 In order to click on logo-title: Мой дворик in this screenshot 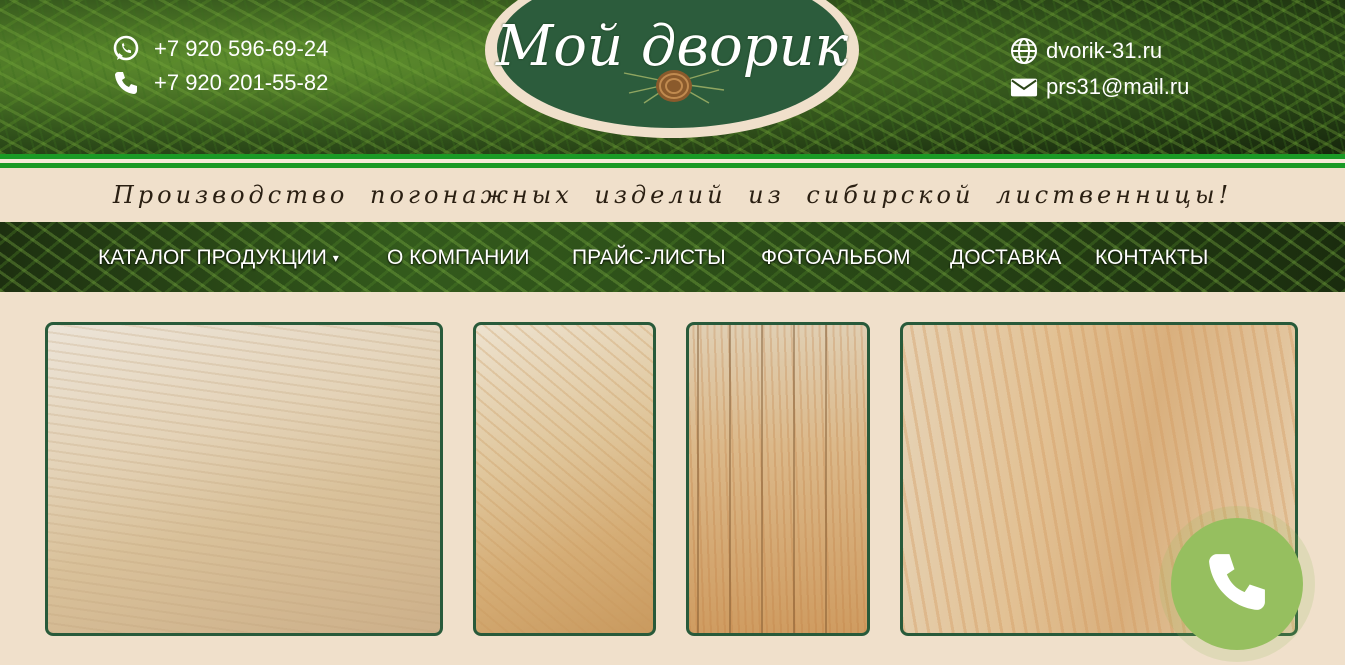, I will do `click(672, 46)`.